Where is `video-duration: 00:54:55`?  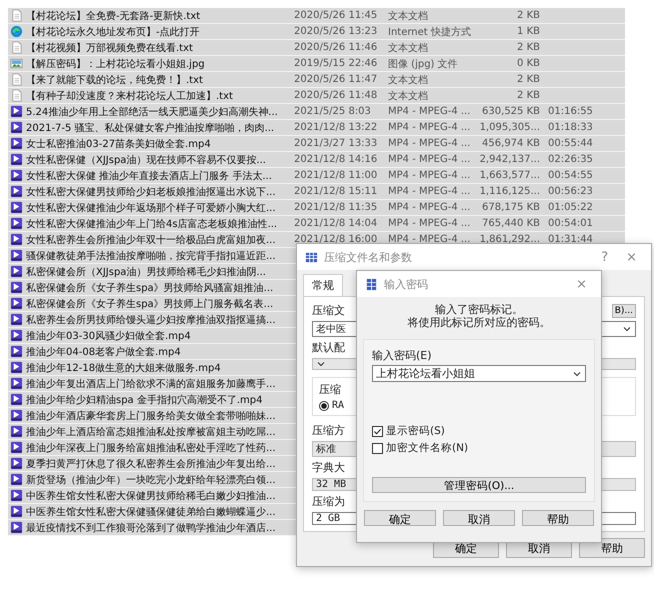
video-duration: 00:54:55 is located at coordinates (570, 175).